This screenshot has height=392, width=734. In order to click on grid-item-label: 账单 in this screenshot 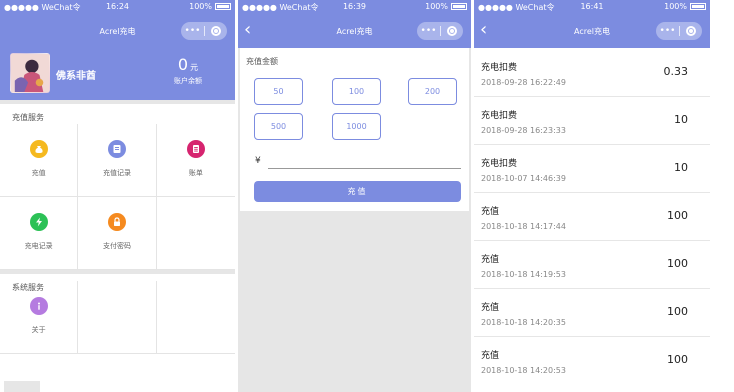, I will do `click(195, 173)`.